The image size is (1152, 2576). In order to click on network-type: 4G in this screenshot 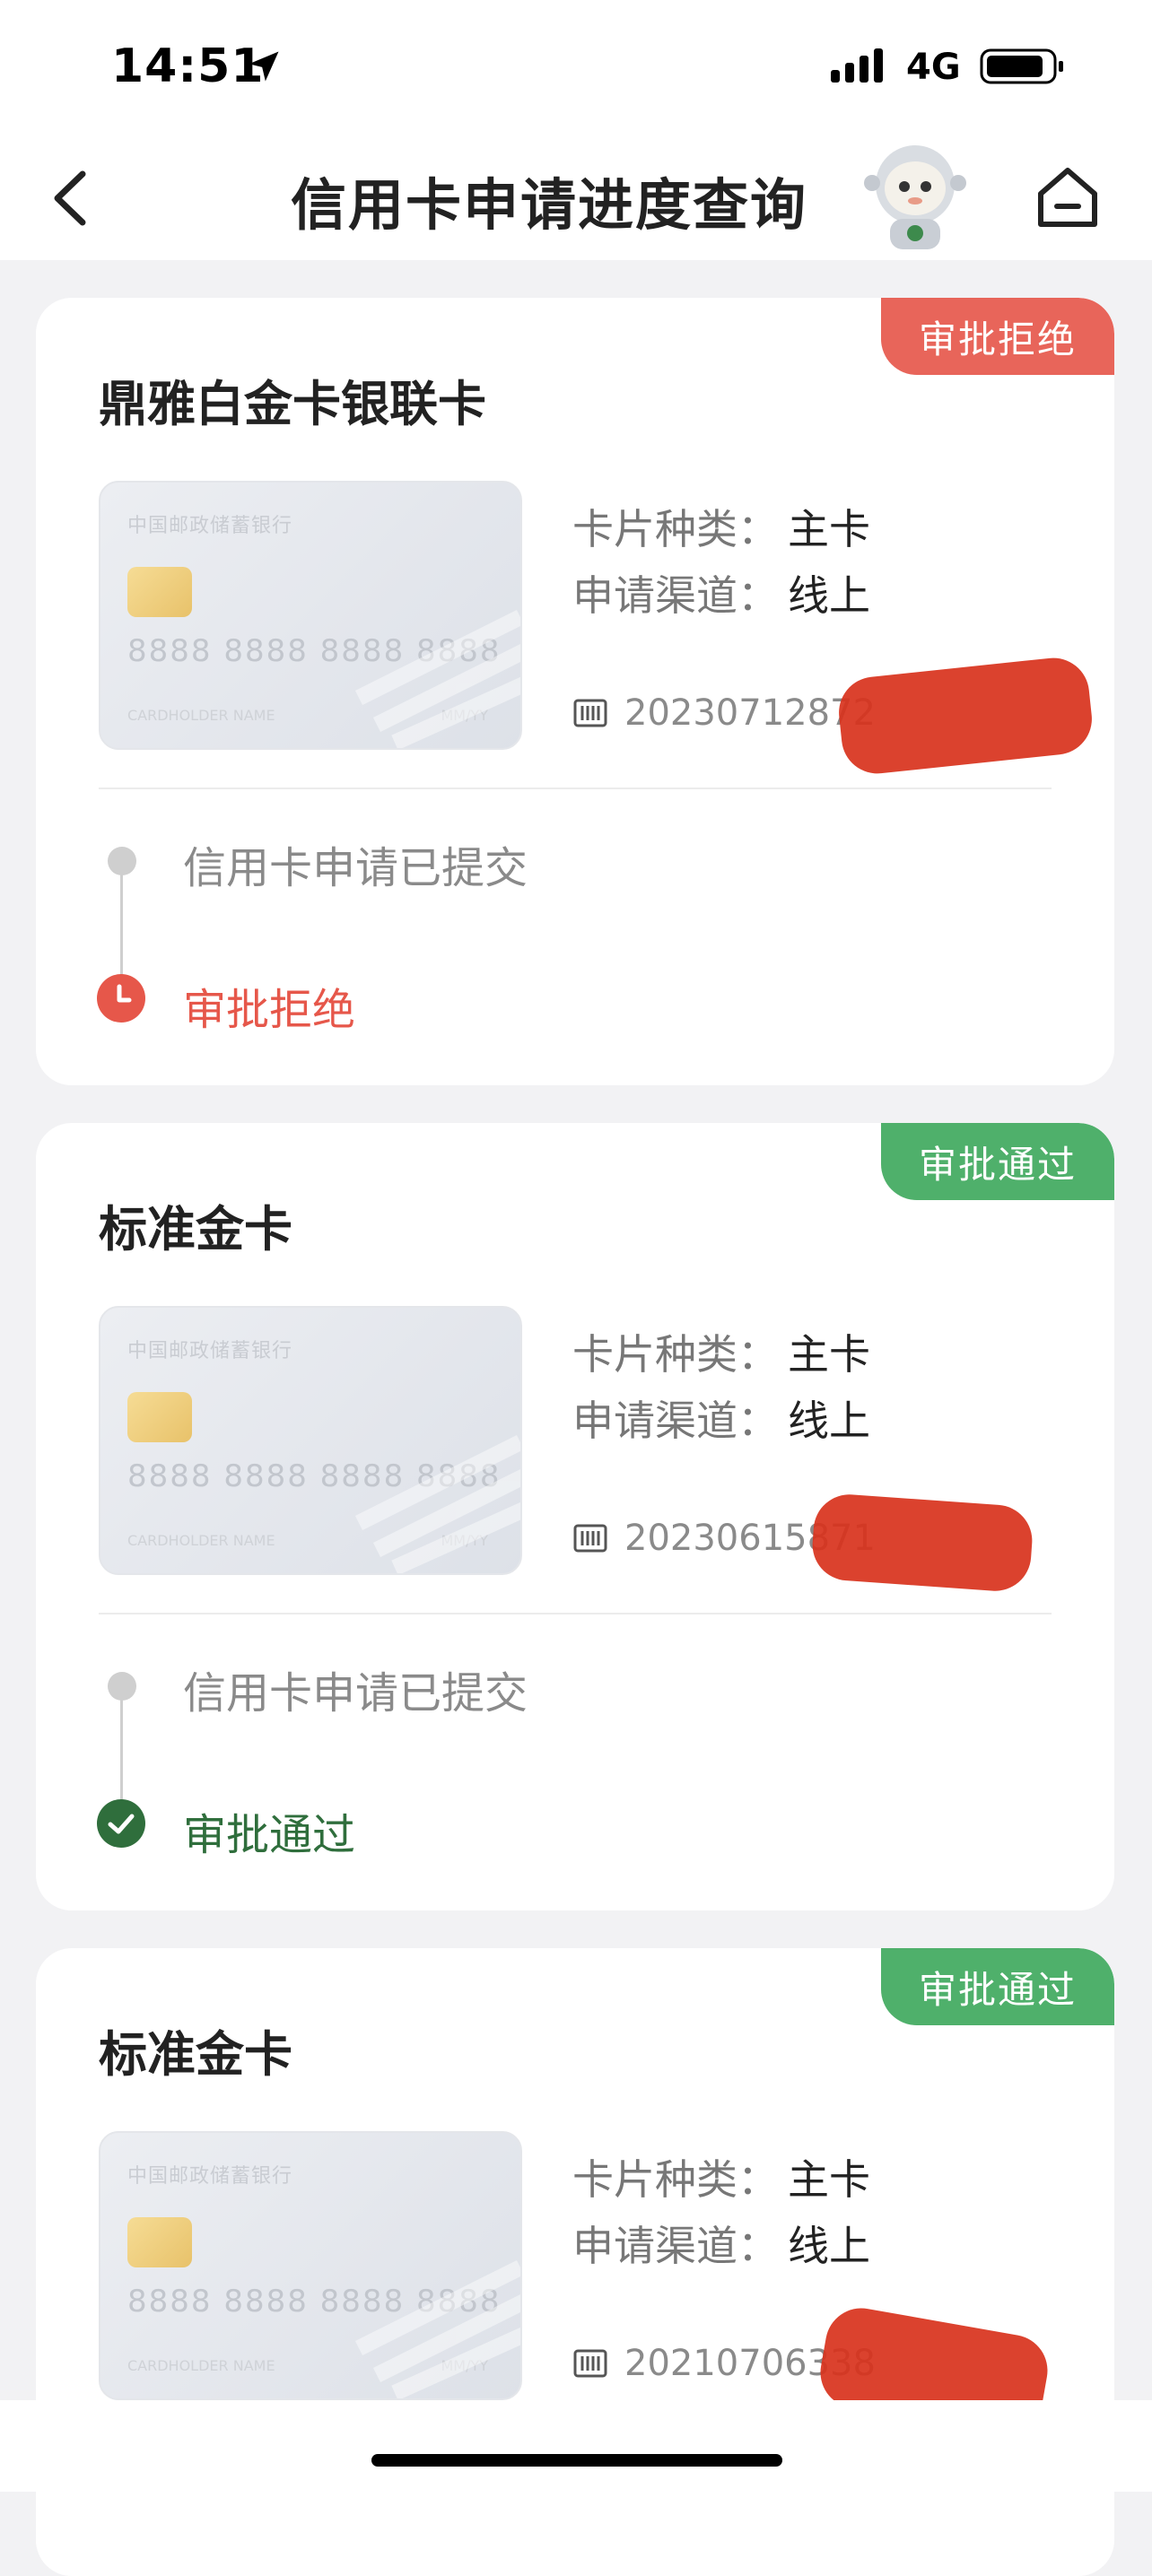, I will do `click(933, 67)`.